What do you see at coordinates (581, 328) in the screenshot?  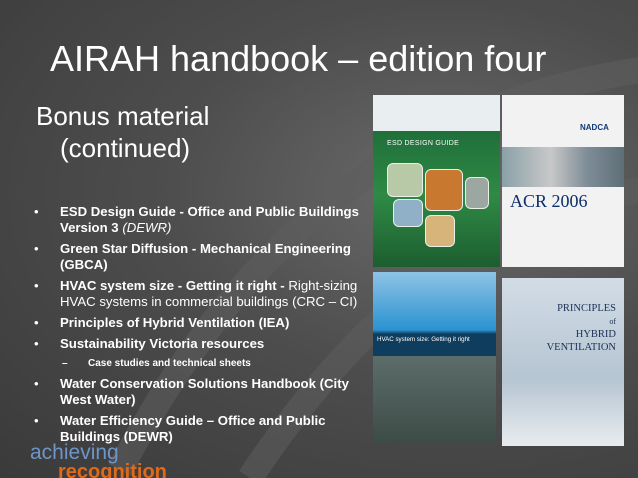 I see `hybrid-cover-title: PRINCIPLES of HYBRID VENTILATION` at bounding box center [581, 328].